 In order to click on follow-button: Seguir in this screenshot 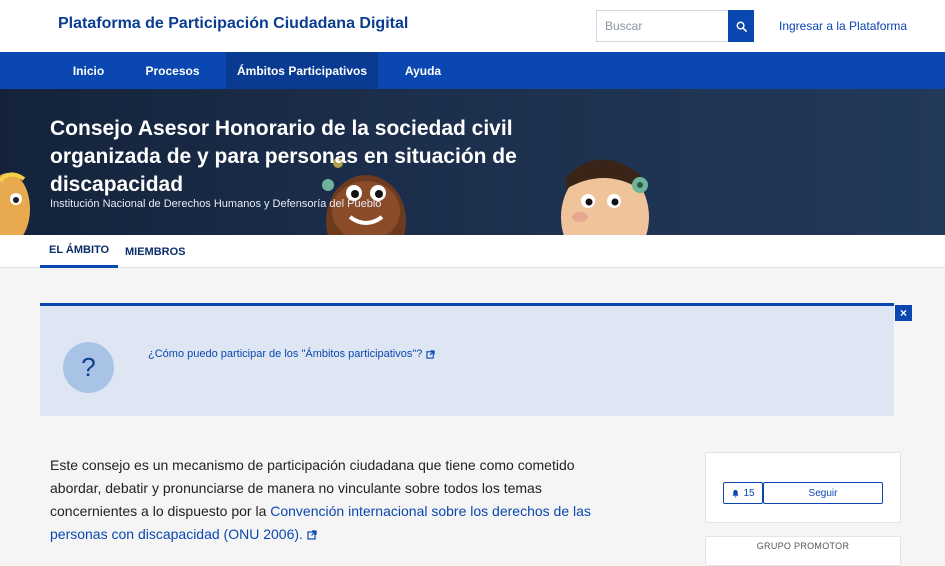, I will do `click(823, 493)`.